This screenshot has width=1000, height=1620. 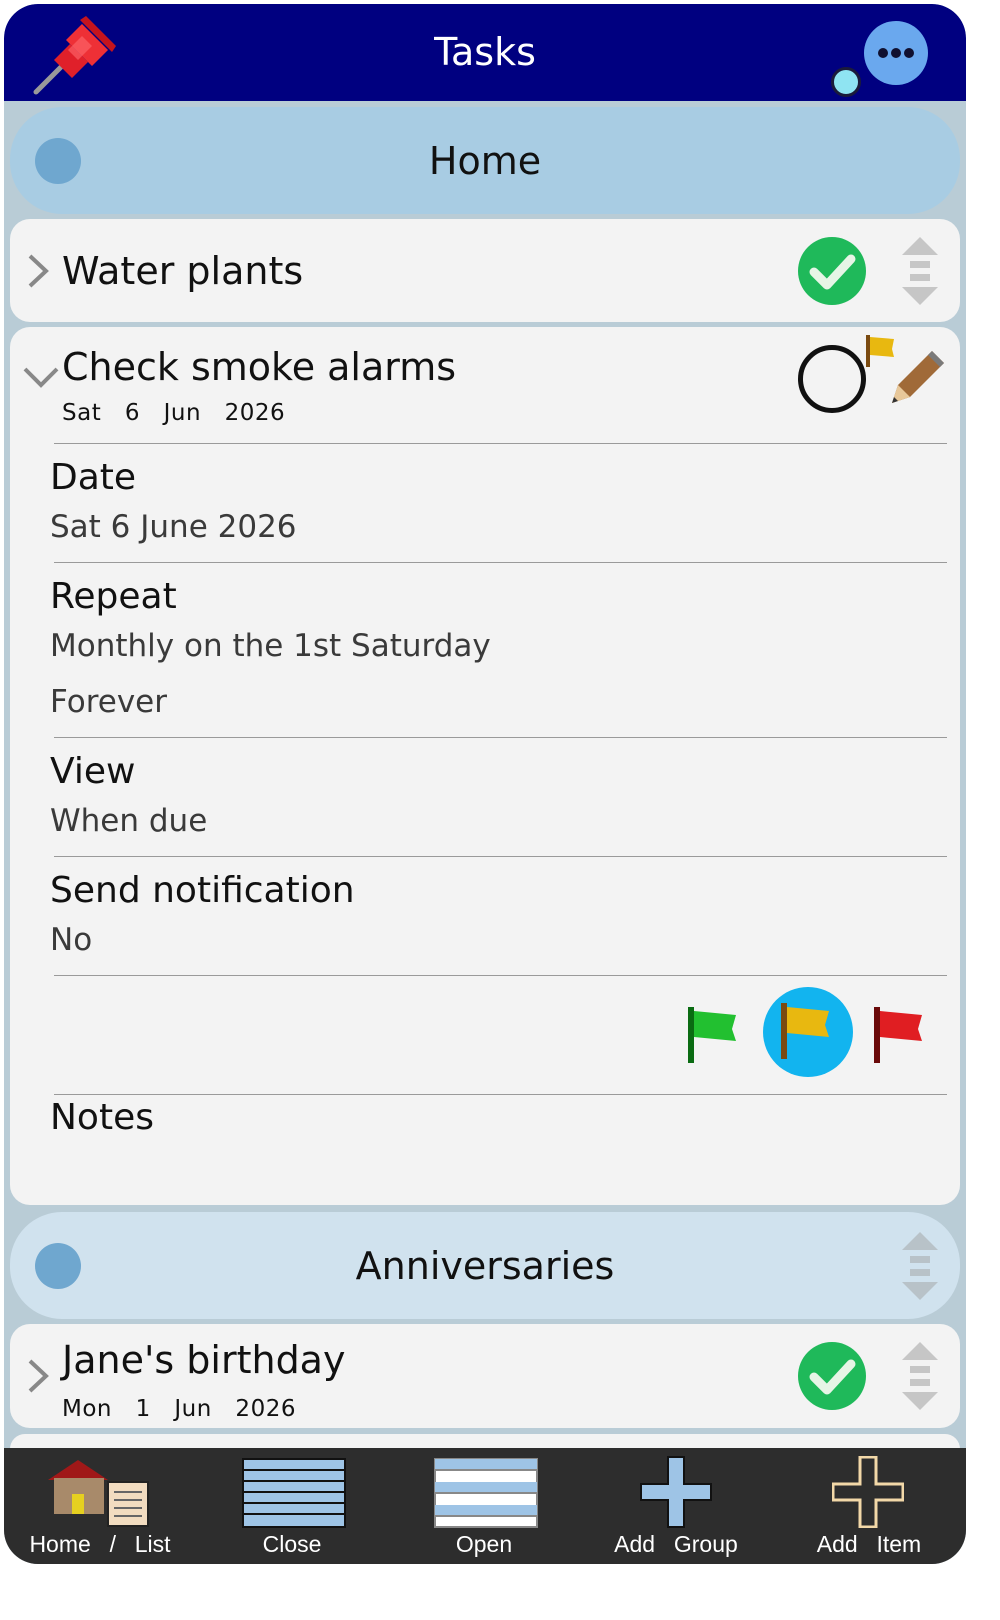 I want to click on house-list-icon, so click(x=98, y=1493).